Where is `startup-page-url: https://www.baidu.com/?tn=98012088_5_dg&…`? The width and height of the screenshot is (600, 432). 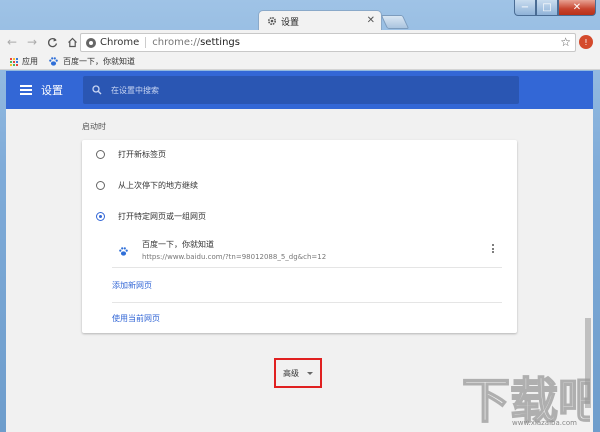 startup-page-url: https://www.baidu.com/?tn=98012088_5_dg&… is located at coordinates (234, 257).